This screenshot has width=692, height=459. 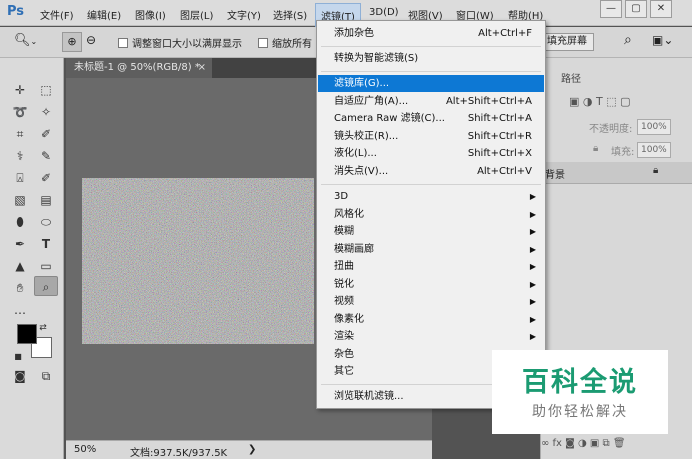 What do you see at coordinates (431, 101) in the screenshot?
I see `adaptive-wide-angle-item: 自适应广角(A)... Alt+Shift+Ctrl+A` at bounding box center [431, 101].